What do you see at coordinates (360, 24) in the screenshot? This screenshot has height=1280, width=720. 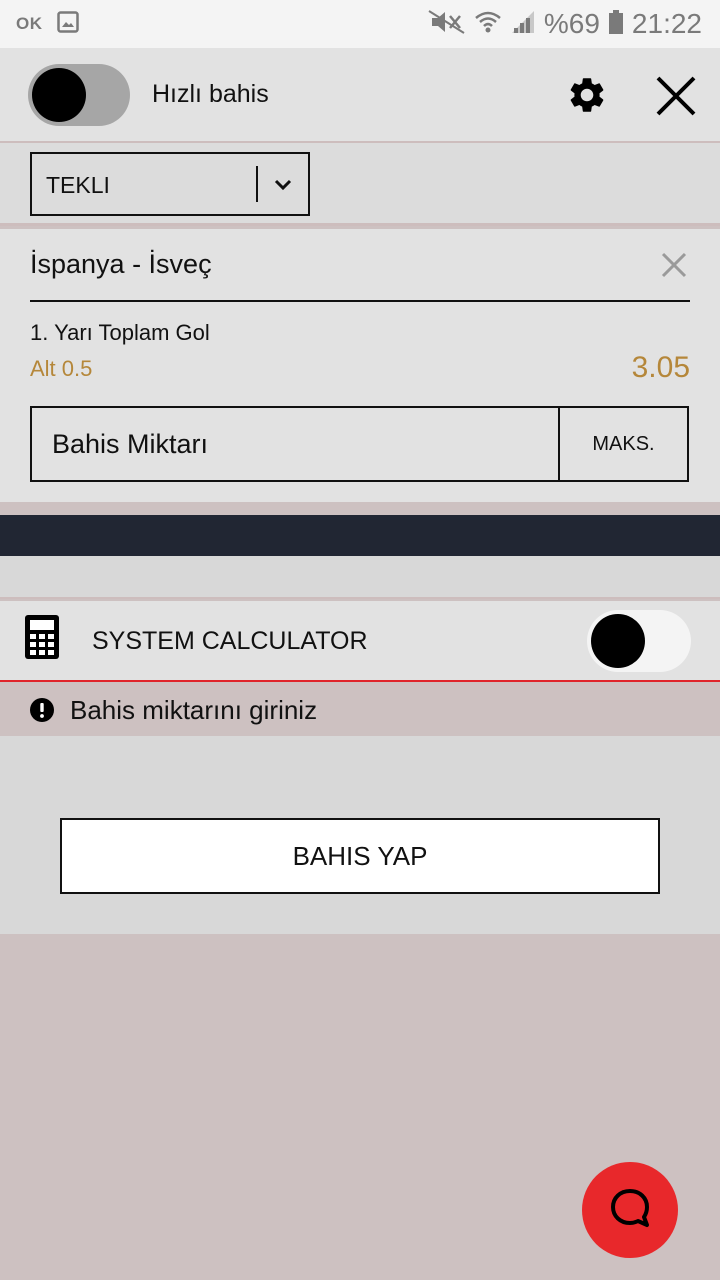 I see `status-bar: OK %69 21:22` at bounding box center [360, 24].